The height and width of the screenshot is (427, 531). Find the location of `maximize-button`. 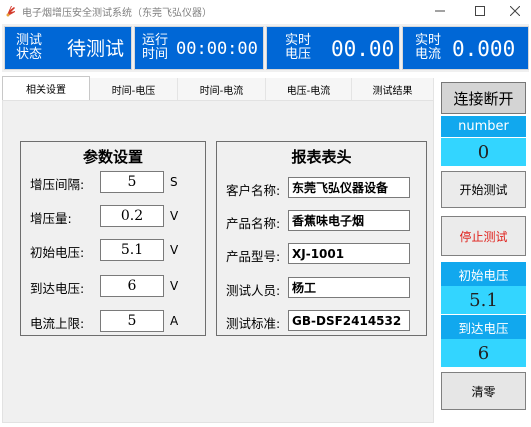

maximize-button is located at coordinates (480, 11).